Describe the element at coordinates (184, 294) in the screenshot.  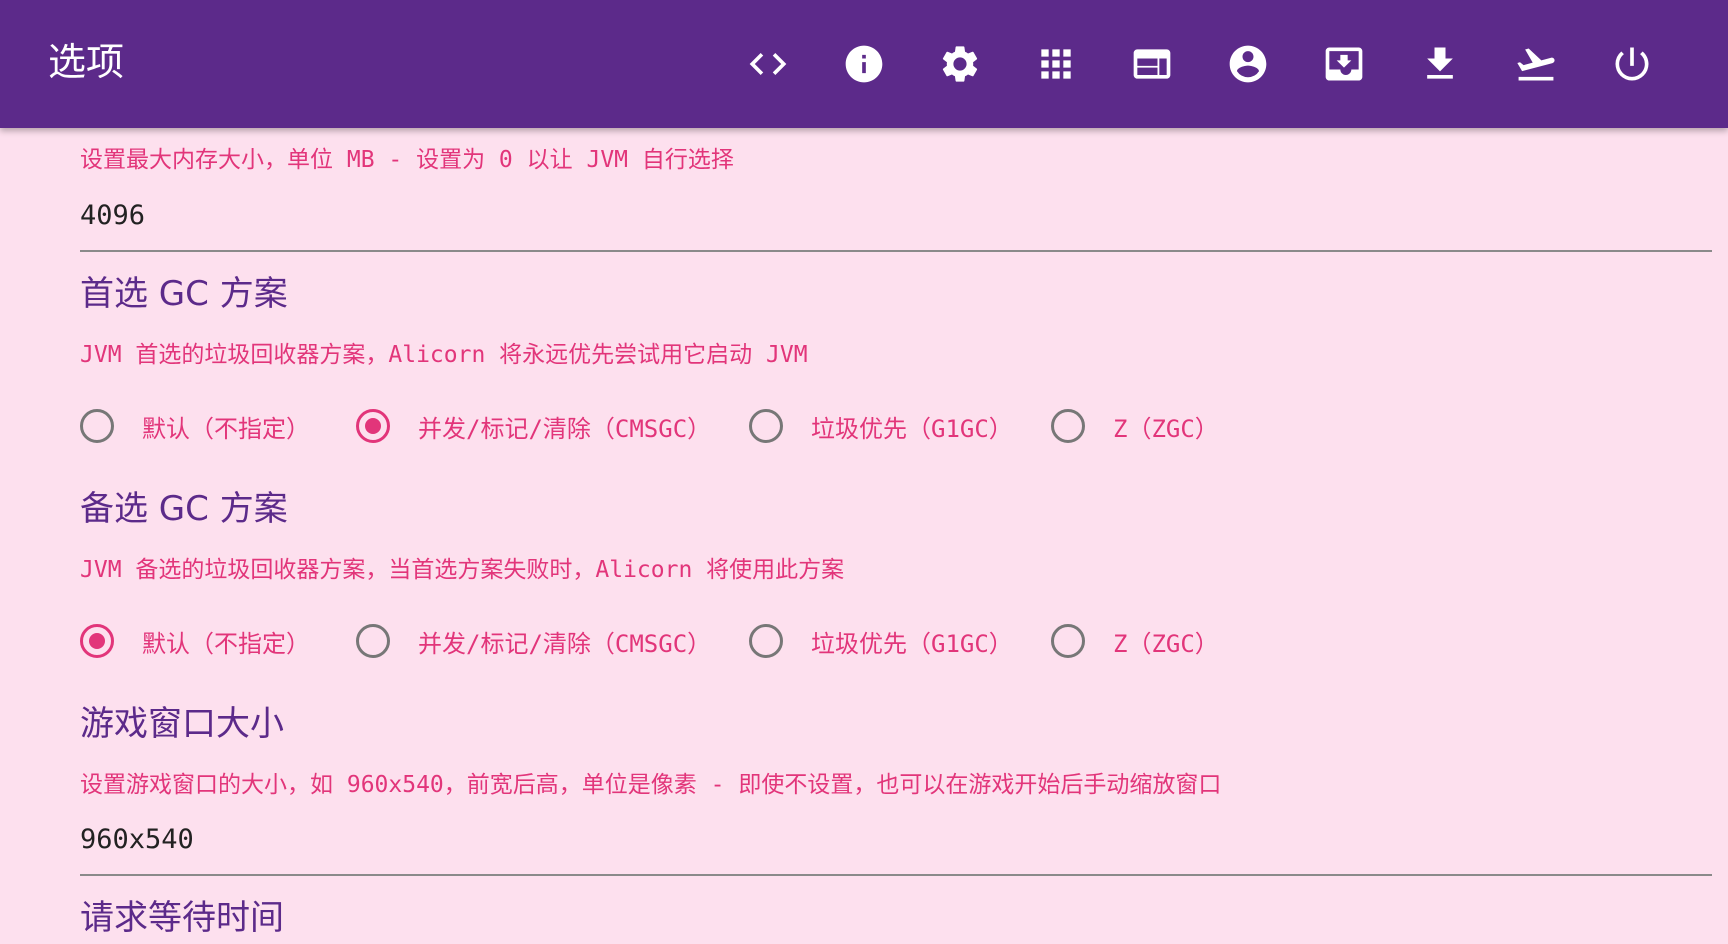
I see `preferred-gc-title: 首选 GC 方案` at that location.